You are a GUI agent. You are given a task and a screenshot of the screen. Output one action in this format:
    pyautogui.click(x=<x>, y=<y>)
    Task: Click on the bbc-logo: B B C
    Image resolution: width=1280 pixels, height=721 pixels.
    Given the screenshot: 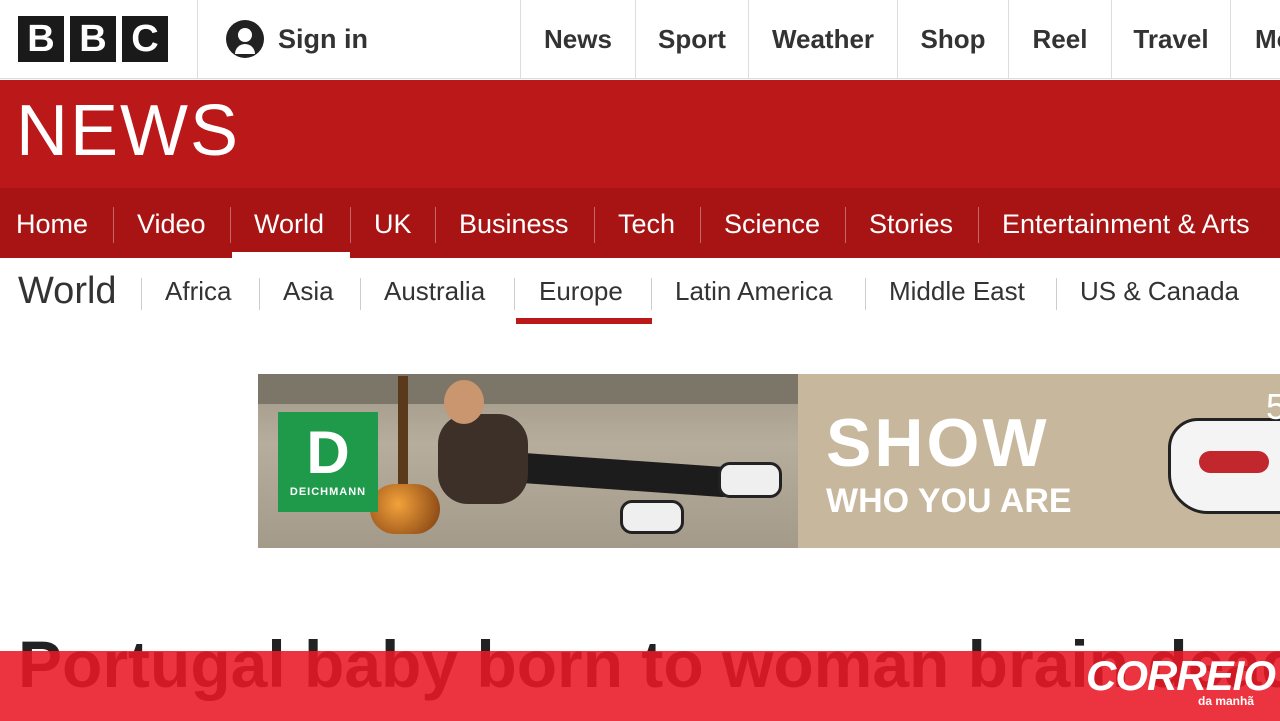 What is the action you would take?
    pyautogui.click(x=93, y=39)
    